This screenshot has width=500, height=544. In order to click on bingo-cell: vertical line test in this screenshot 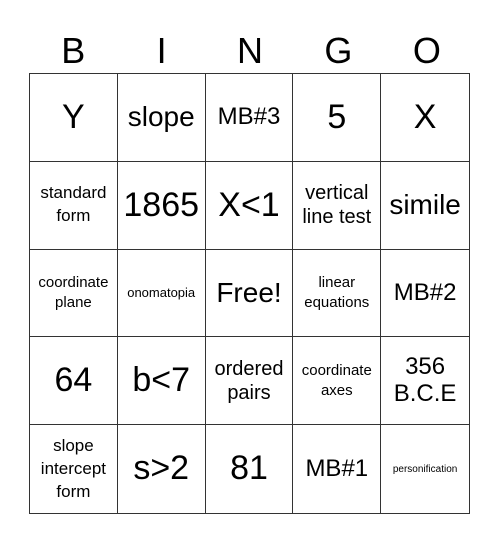, I will do `click(337, 205)`.